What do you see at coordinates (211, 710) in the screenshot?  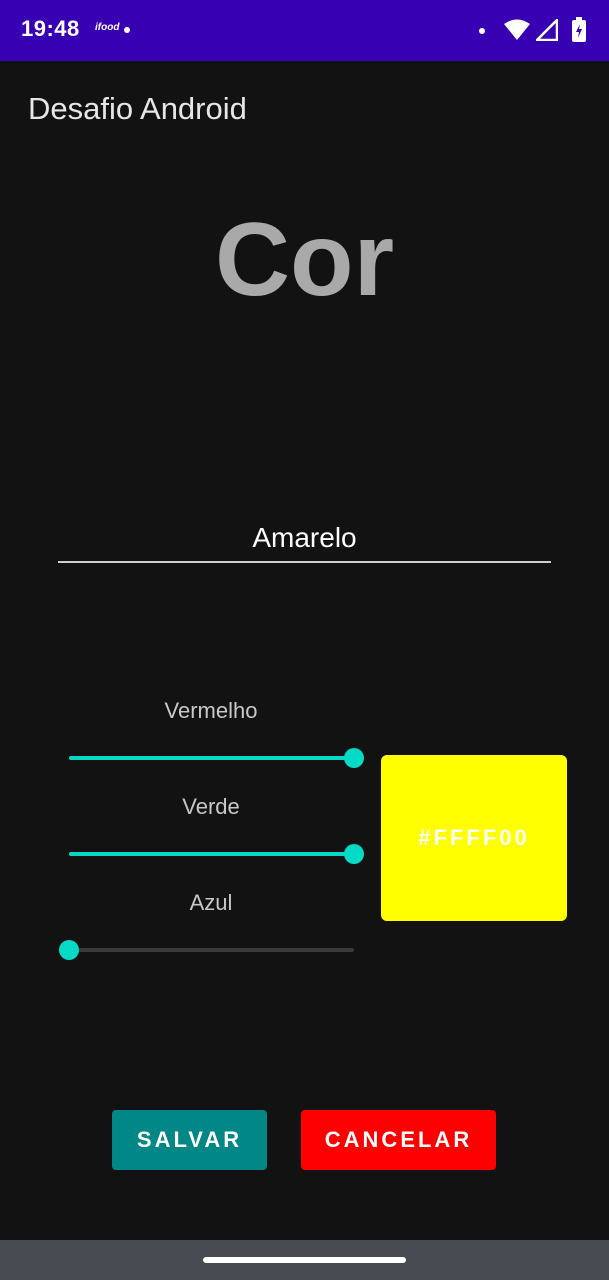 I see `red-slider-label: Vermelho` at bounding box center [211, 710].